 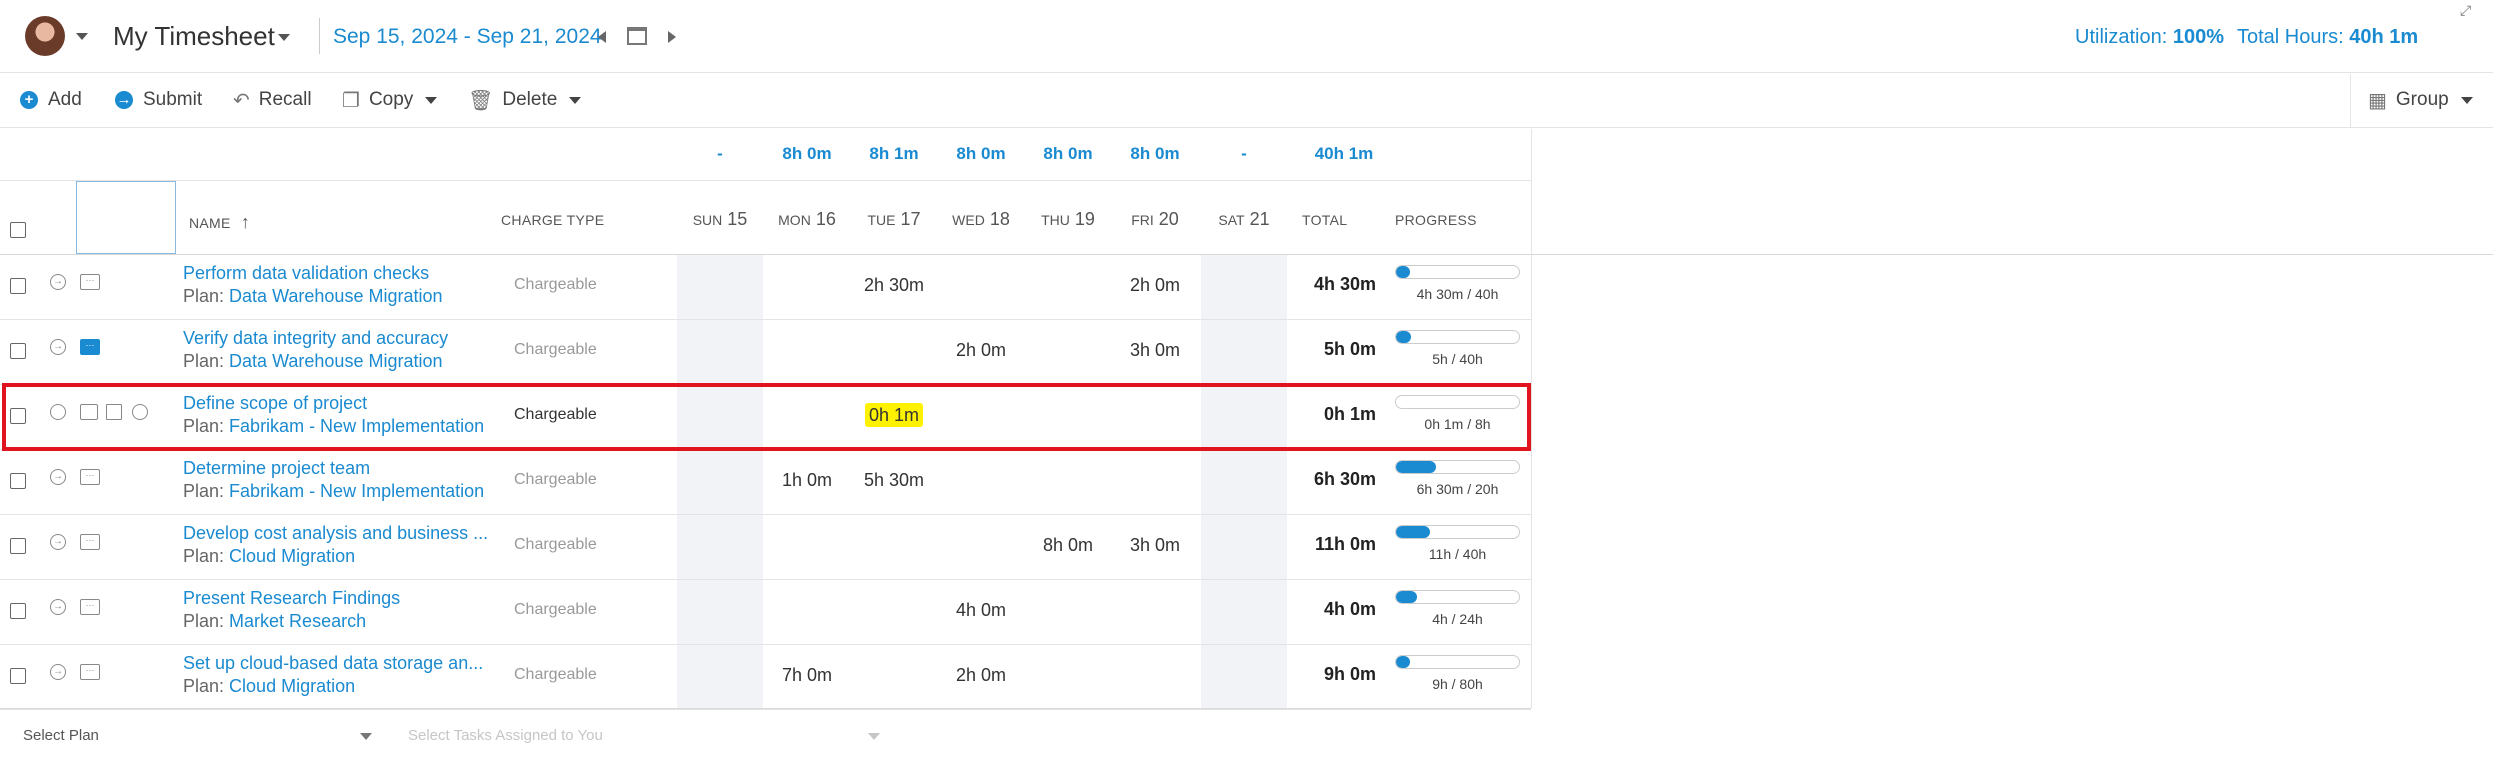 I want to click on title-chevron-down-icon, so click(x=284, y=37).